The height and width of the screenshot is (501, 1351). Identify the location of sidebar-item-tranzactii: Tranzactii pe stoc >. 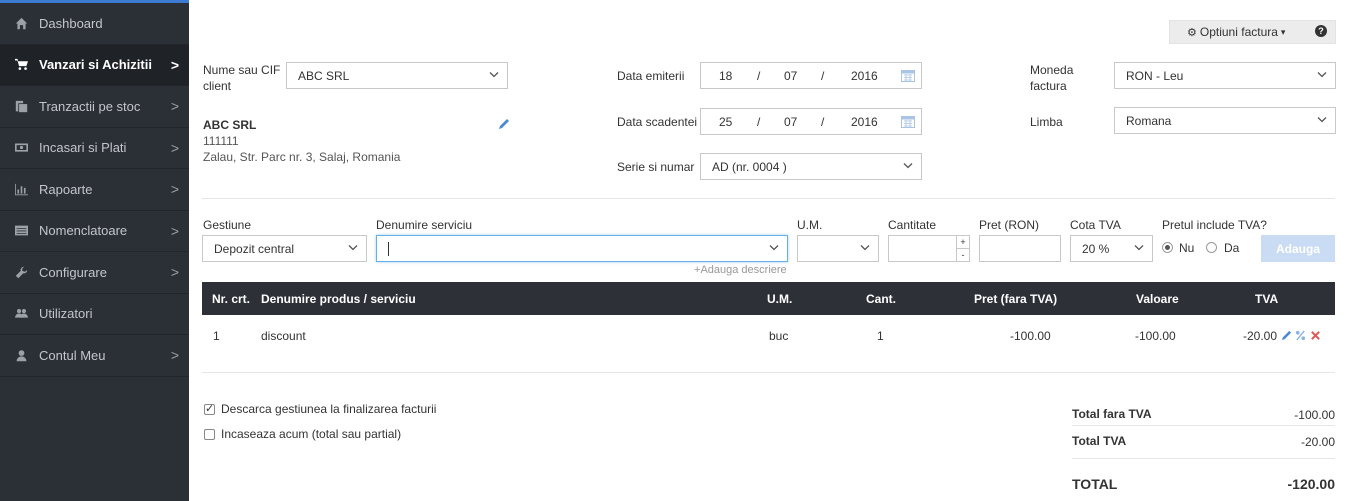
(94, 107).